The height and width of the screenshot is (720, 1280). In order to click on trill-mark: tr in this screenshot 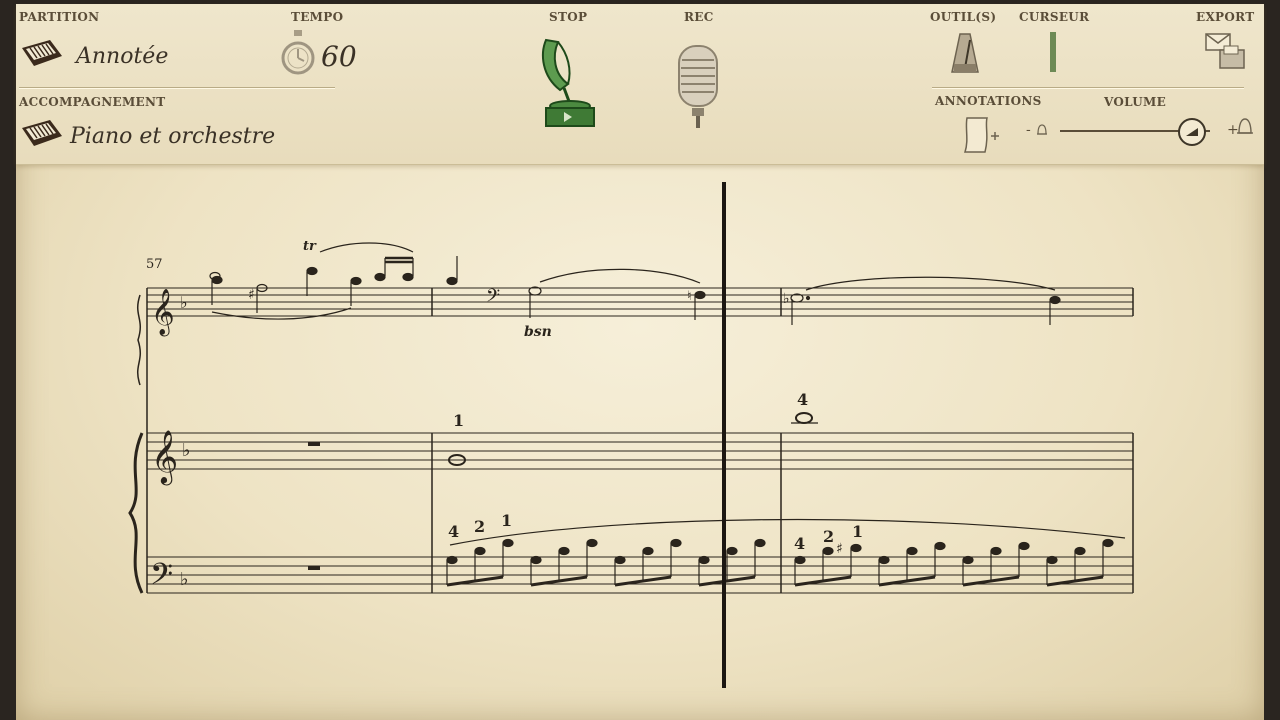, I will do `click(310, 246)`.